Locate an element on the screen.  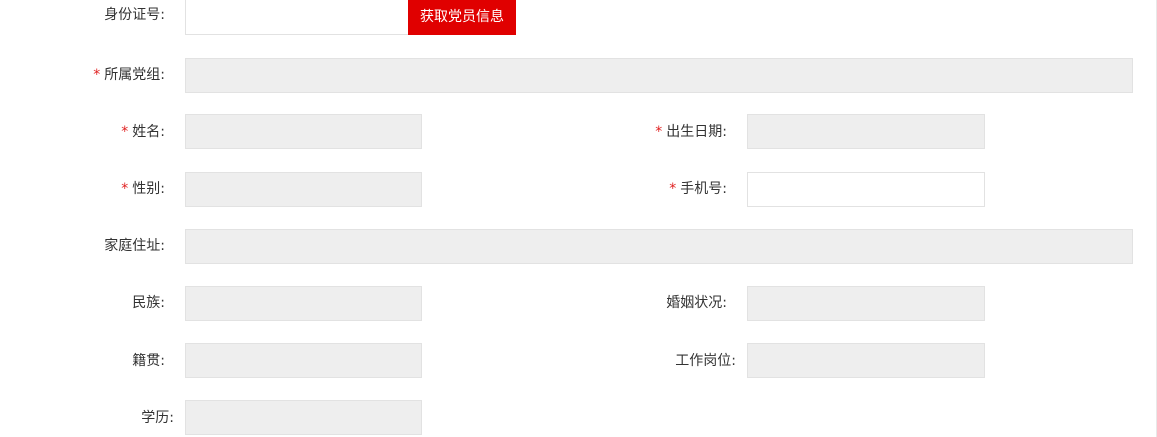
native-place-field is located at coordinates (303, 360).